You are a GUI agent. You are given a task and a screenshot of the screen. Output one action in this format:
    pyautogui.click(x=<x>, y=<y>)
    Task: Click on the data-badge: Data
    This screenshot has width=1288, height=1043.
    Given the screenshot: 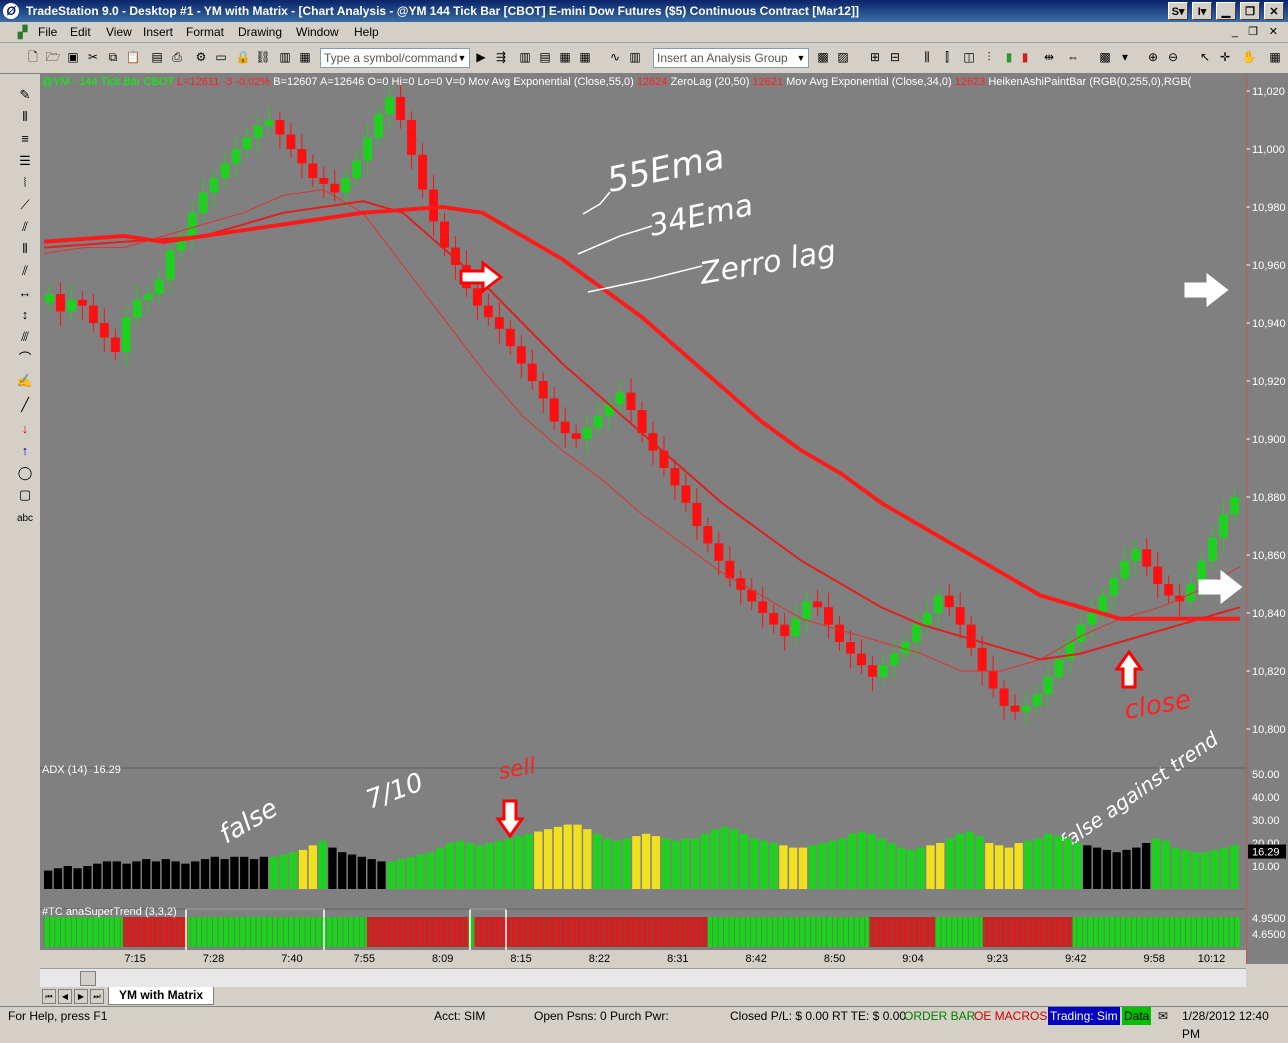 What is the action you would take?
    pyautogui.click(x=1137, y=1016)
    